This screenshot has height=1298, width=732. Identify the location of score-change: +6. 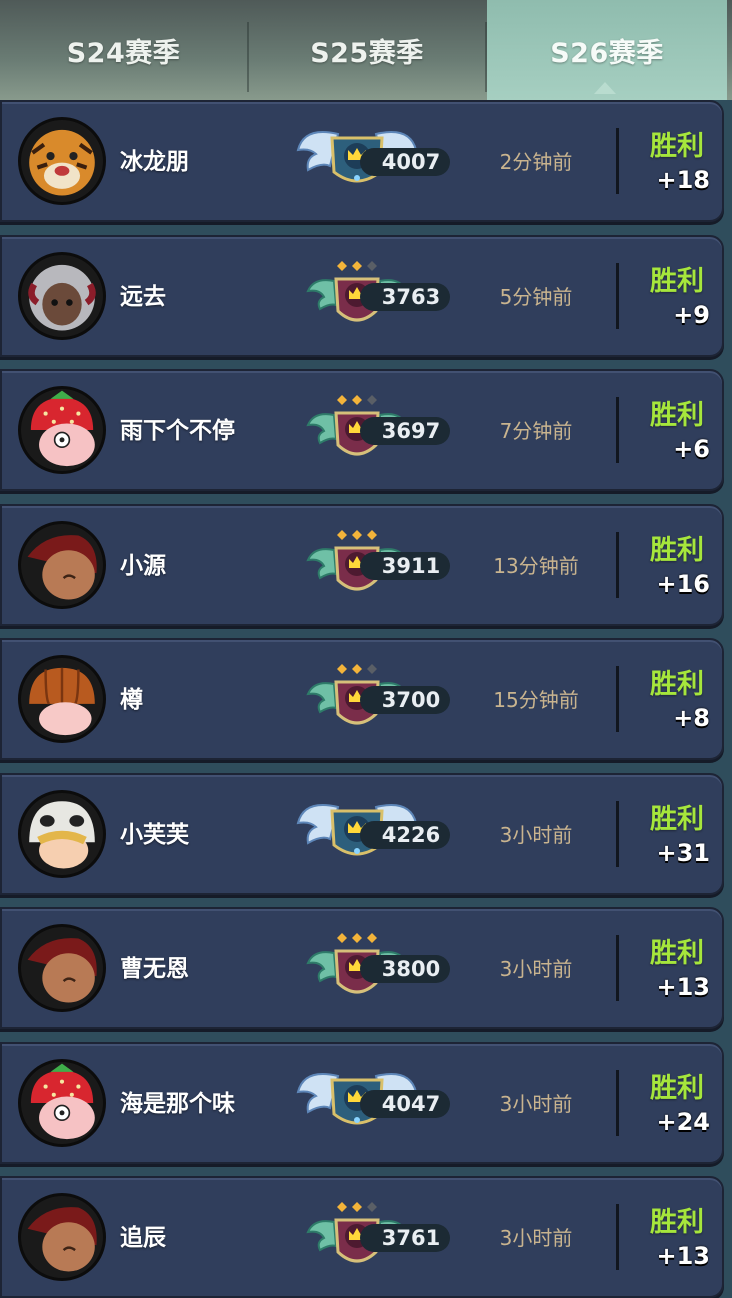
(691, 449).